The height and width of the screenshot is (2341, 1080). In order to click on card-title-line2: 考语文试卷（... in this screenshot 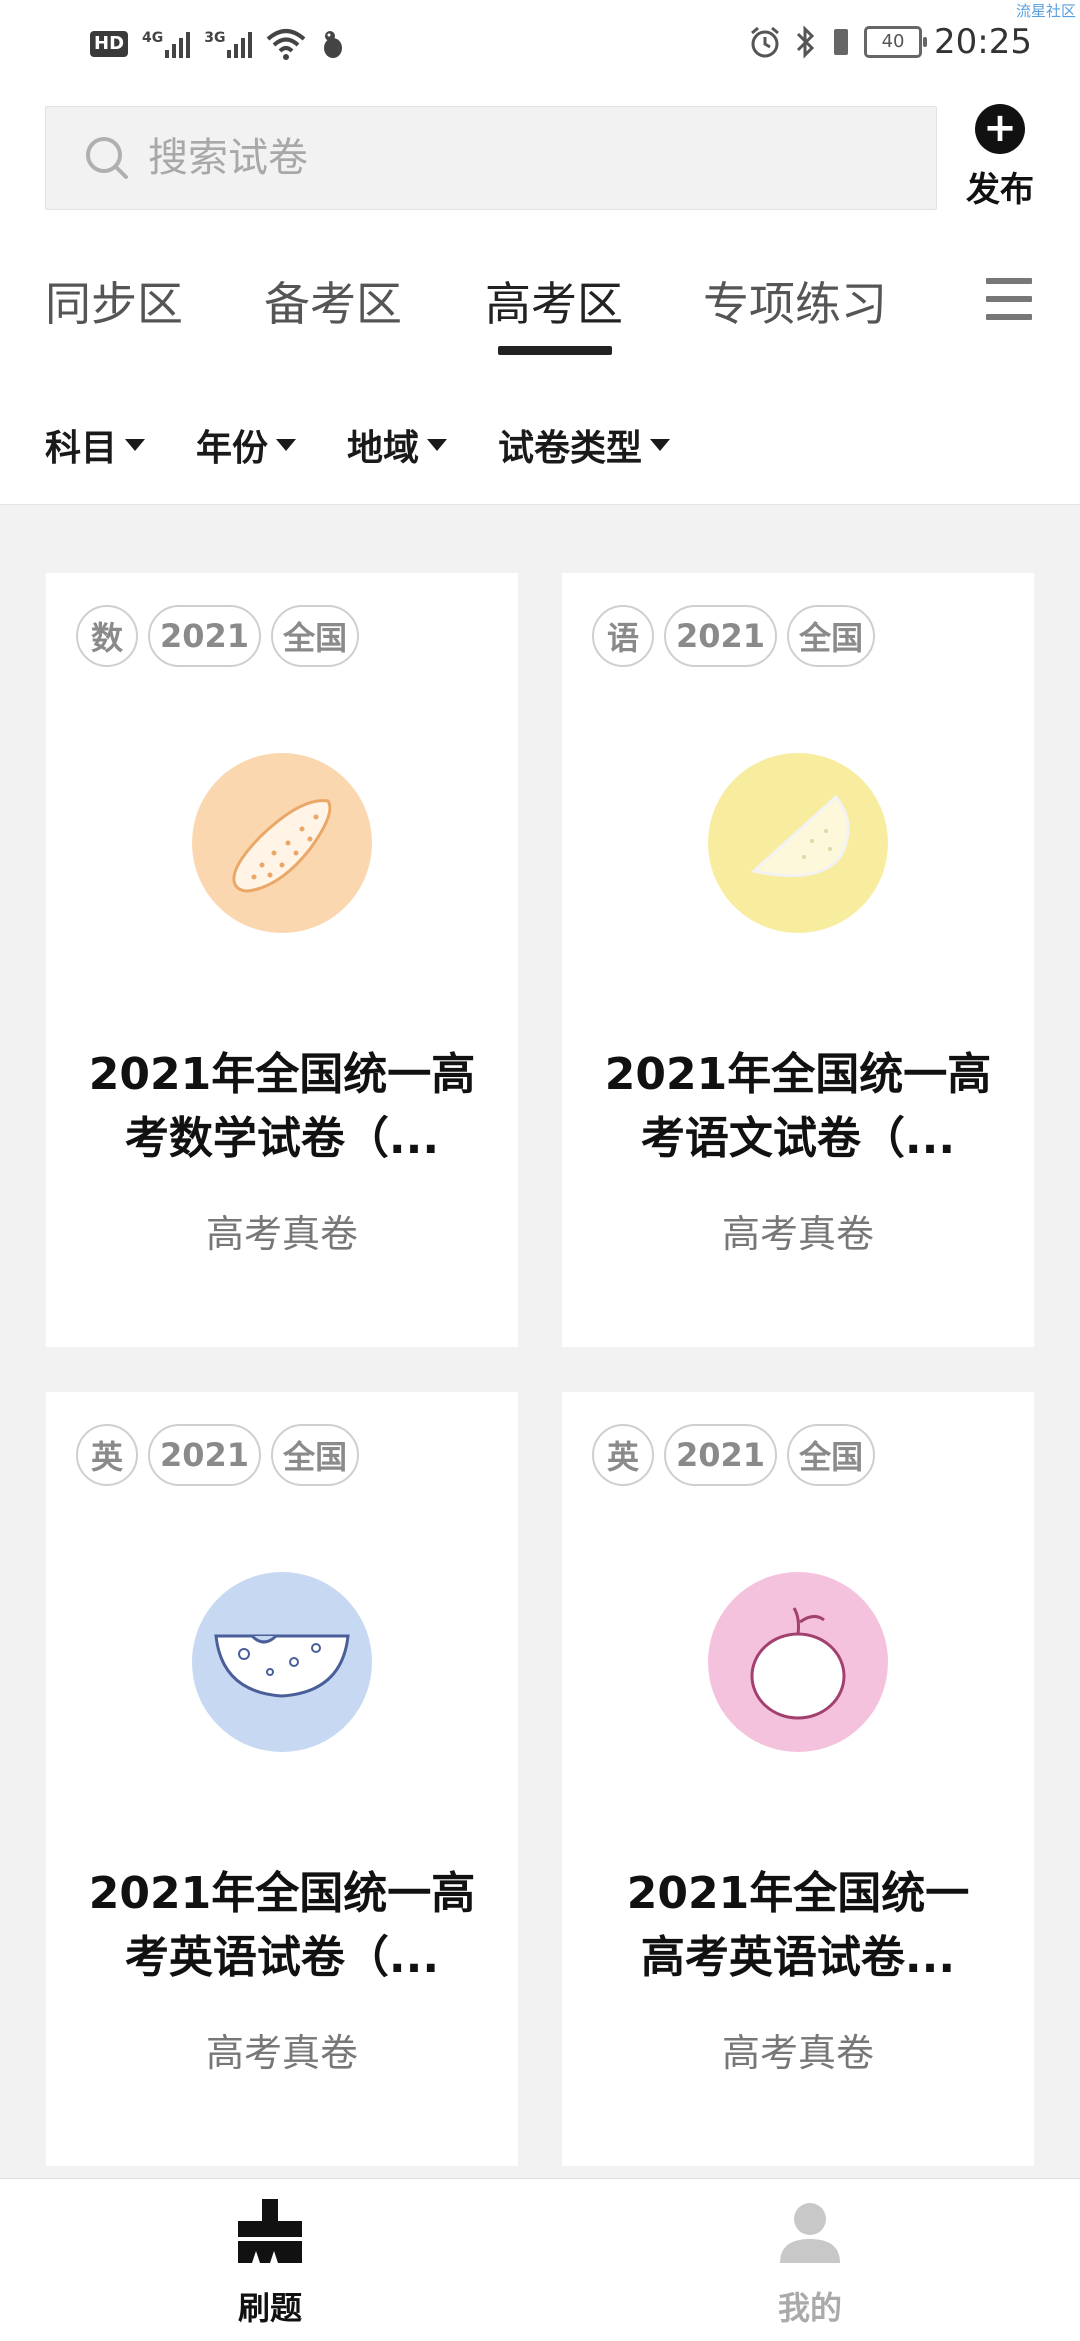, I will do `click(798, 1138)`.